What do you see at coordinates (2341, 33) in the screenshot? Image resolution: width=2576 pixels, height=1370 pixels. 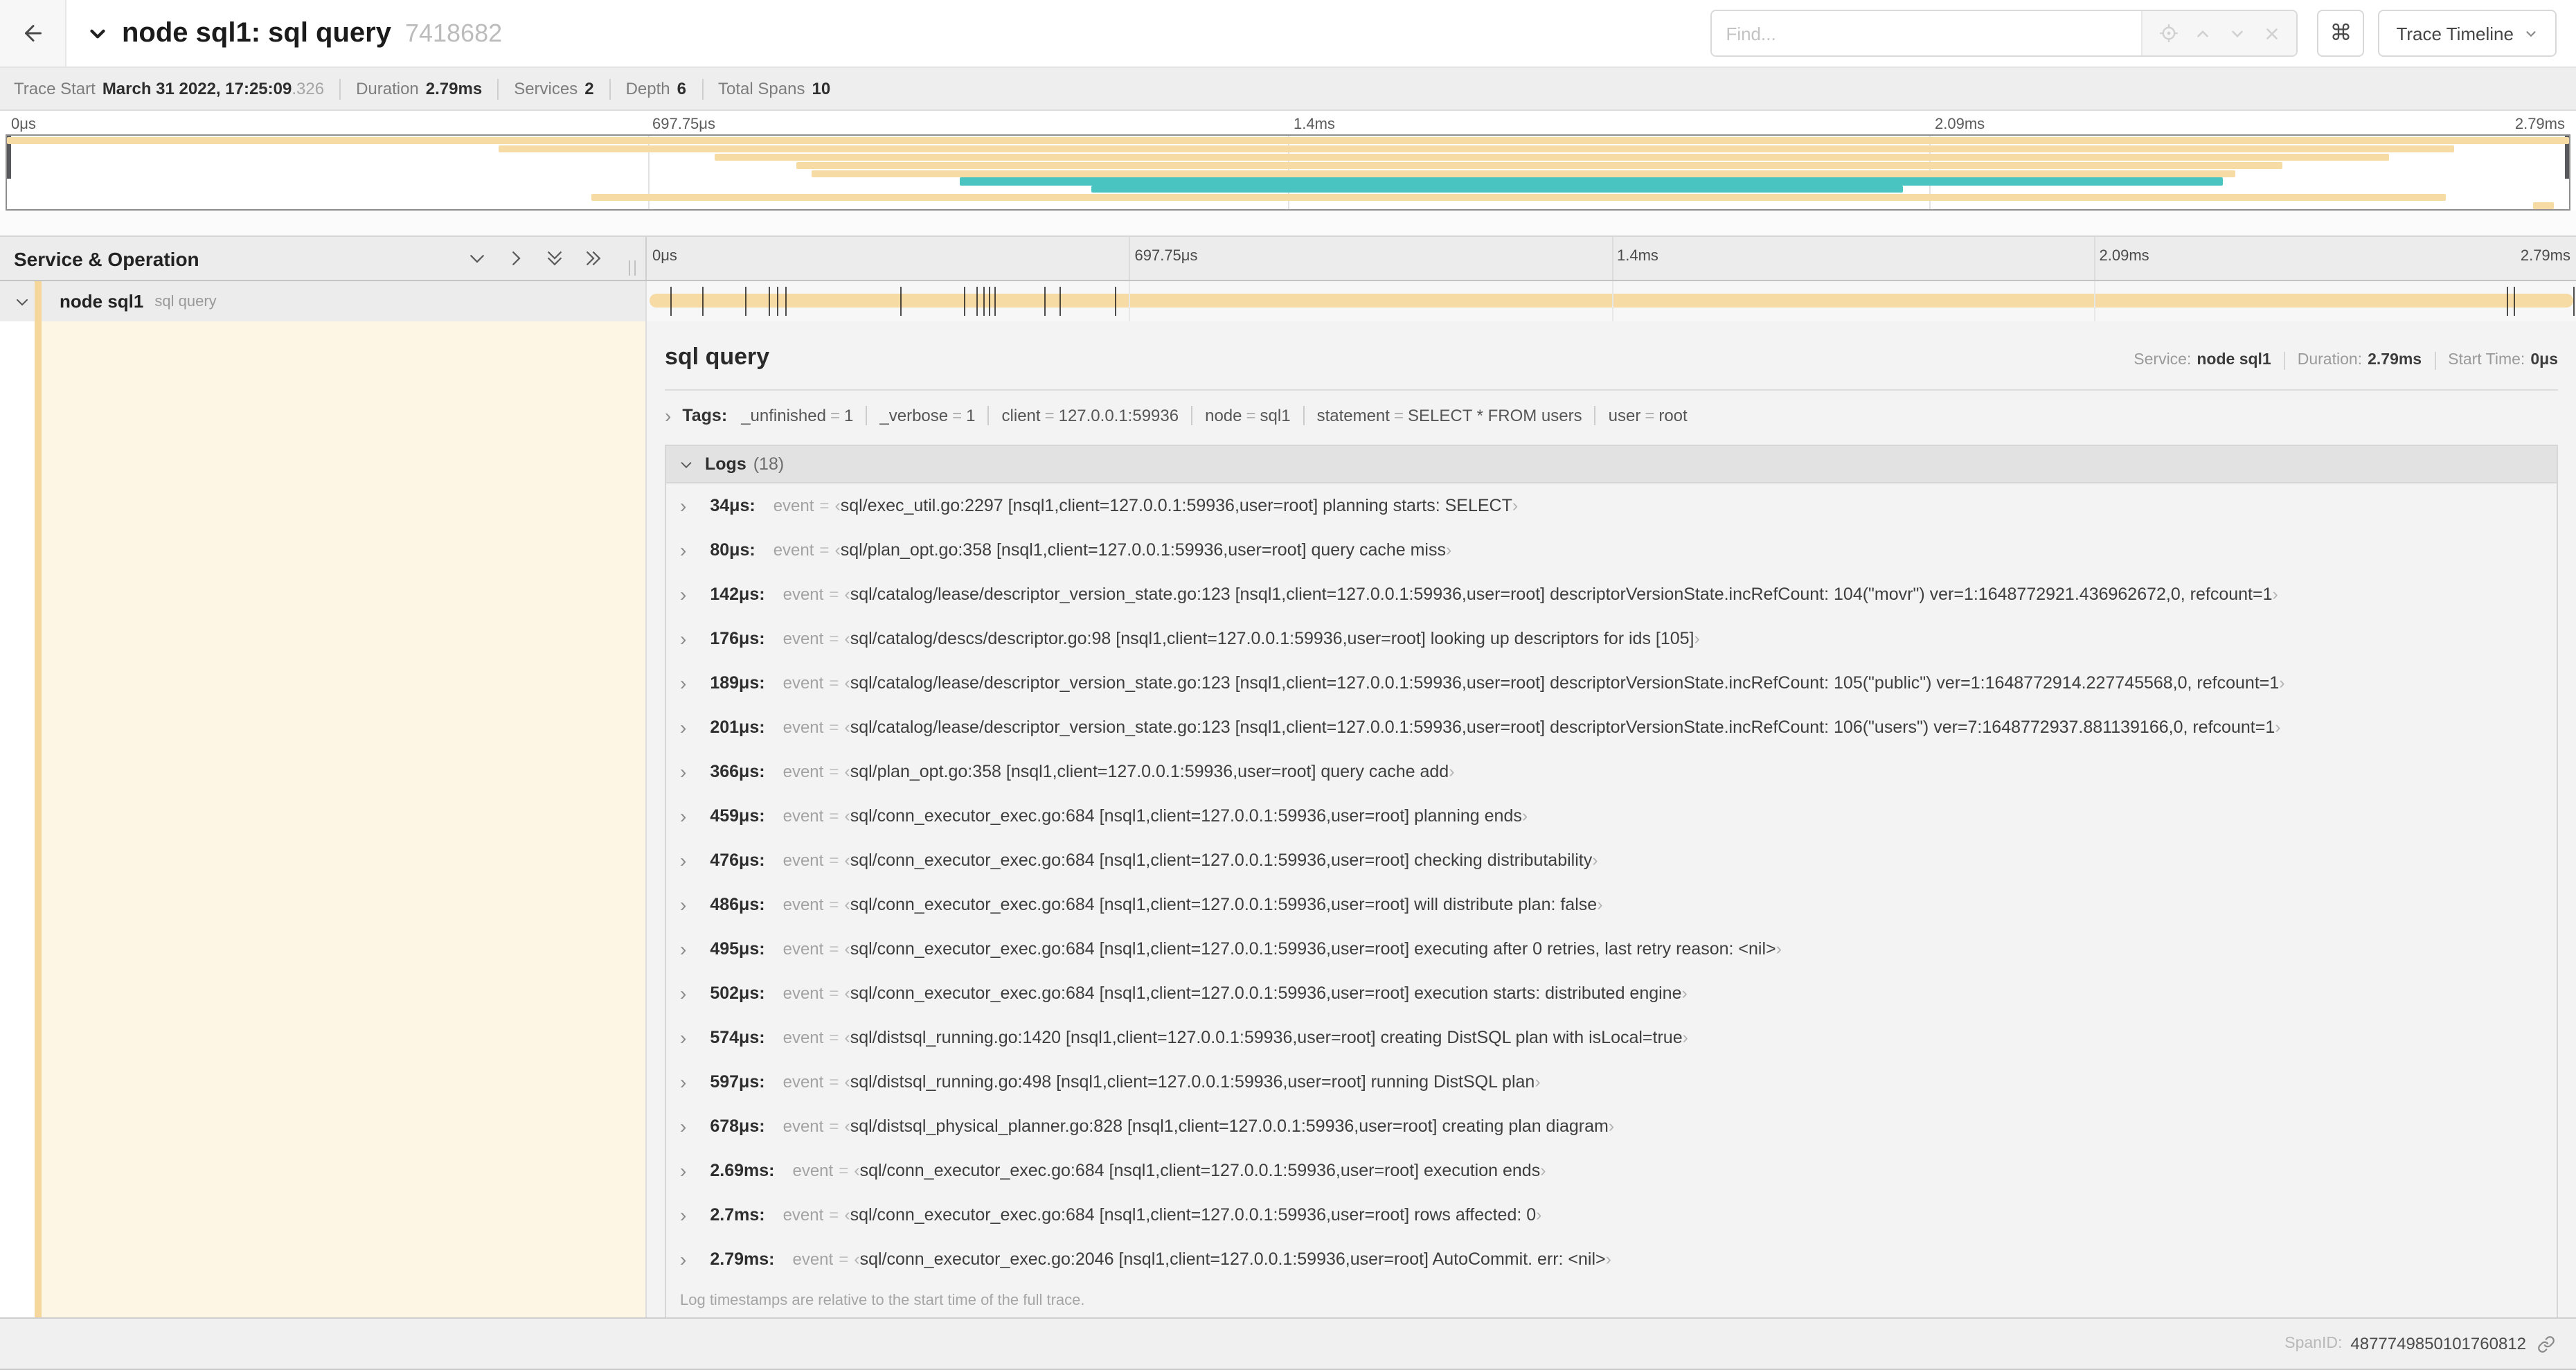 I see `keyboard-shortcuts-button: ⌘` at bounding box center [2341, 33].